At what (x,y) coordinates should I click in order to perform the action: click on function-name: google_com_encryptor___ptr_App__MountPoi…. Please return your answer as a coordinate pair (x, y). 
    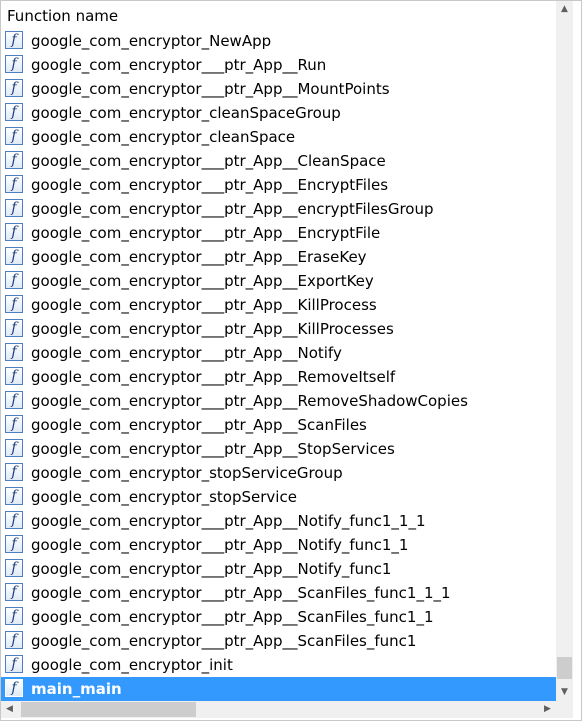
    Looking at the image, I should click on (210, 89).